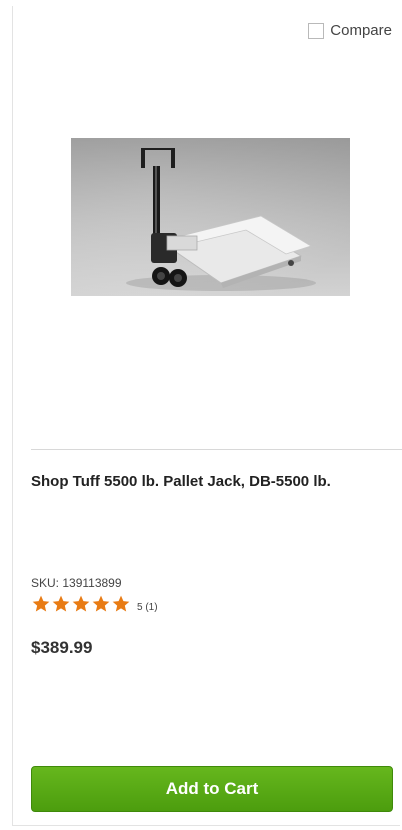  I want to click on rating-stars, so click(81, 604).